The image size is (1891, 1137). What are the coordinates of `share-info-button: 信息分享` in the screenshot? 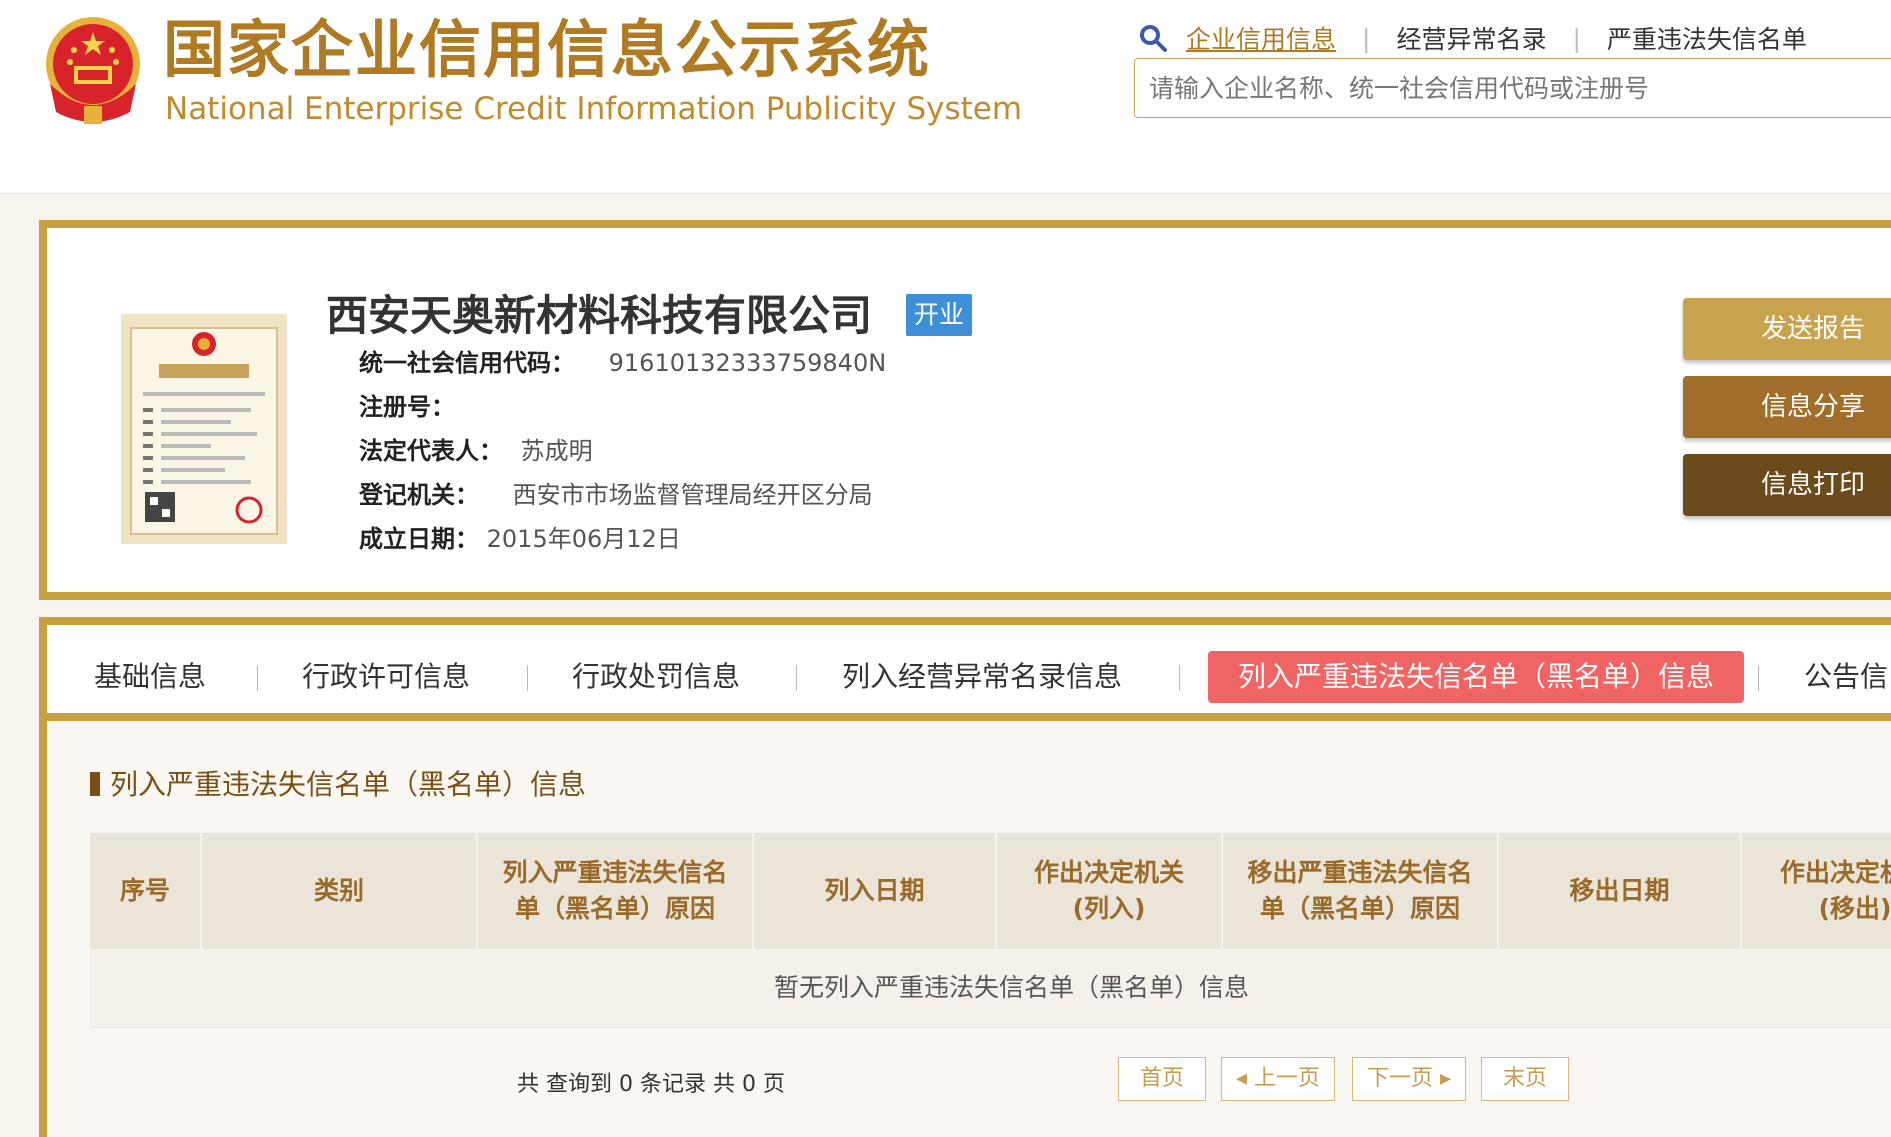 It's located at (1787, 407).